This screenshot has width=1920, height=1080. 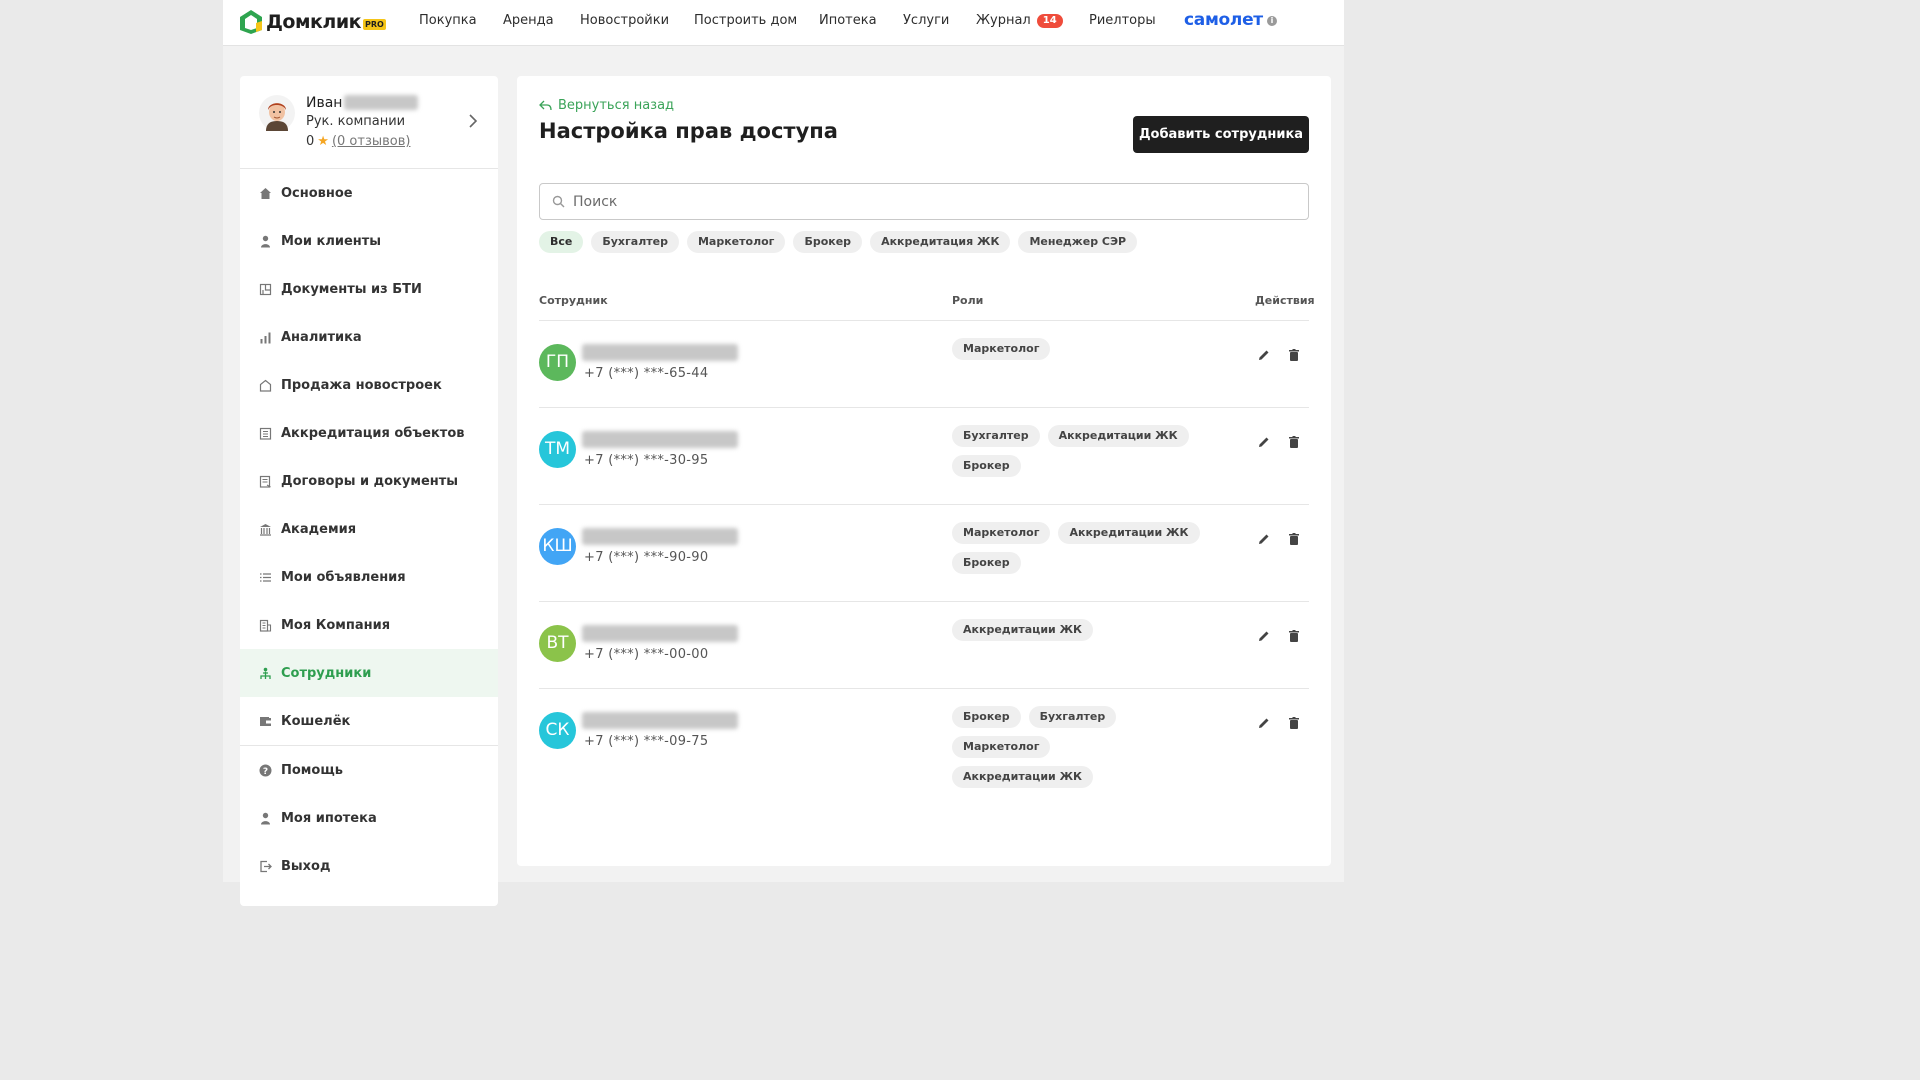 What do you see at coordinates (561, 242) in the screenshot?
I see `filter-chip-all: Все` at bounding box center [561, 242].